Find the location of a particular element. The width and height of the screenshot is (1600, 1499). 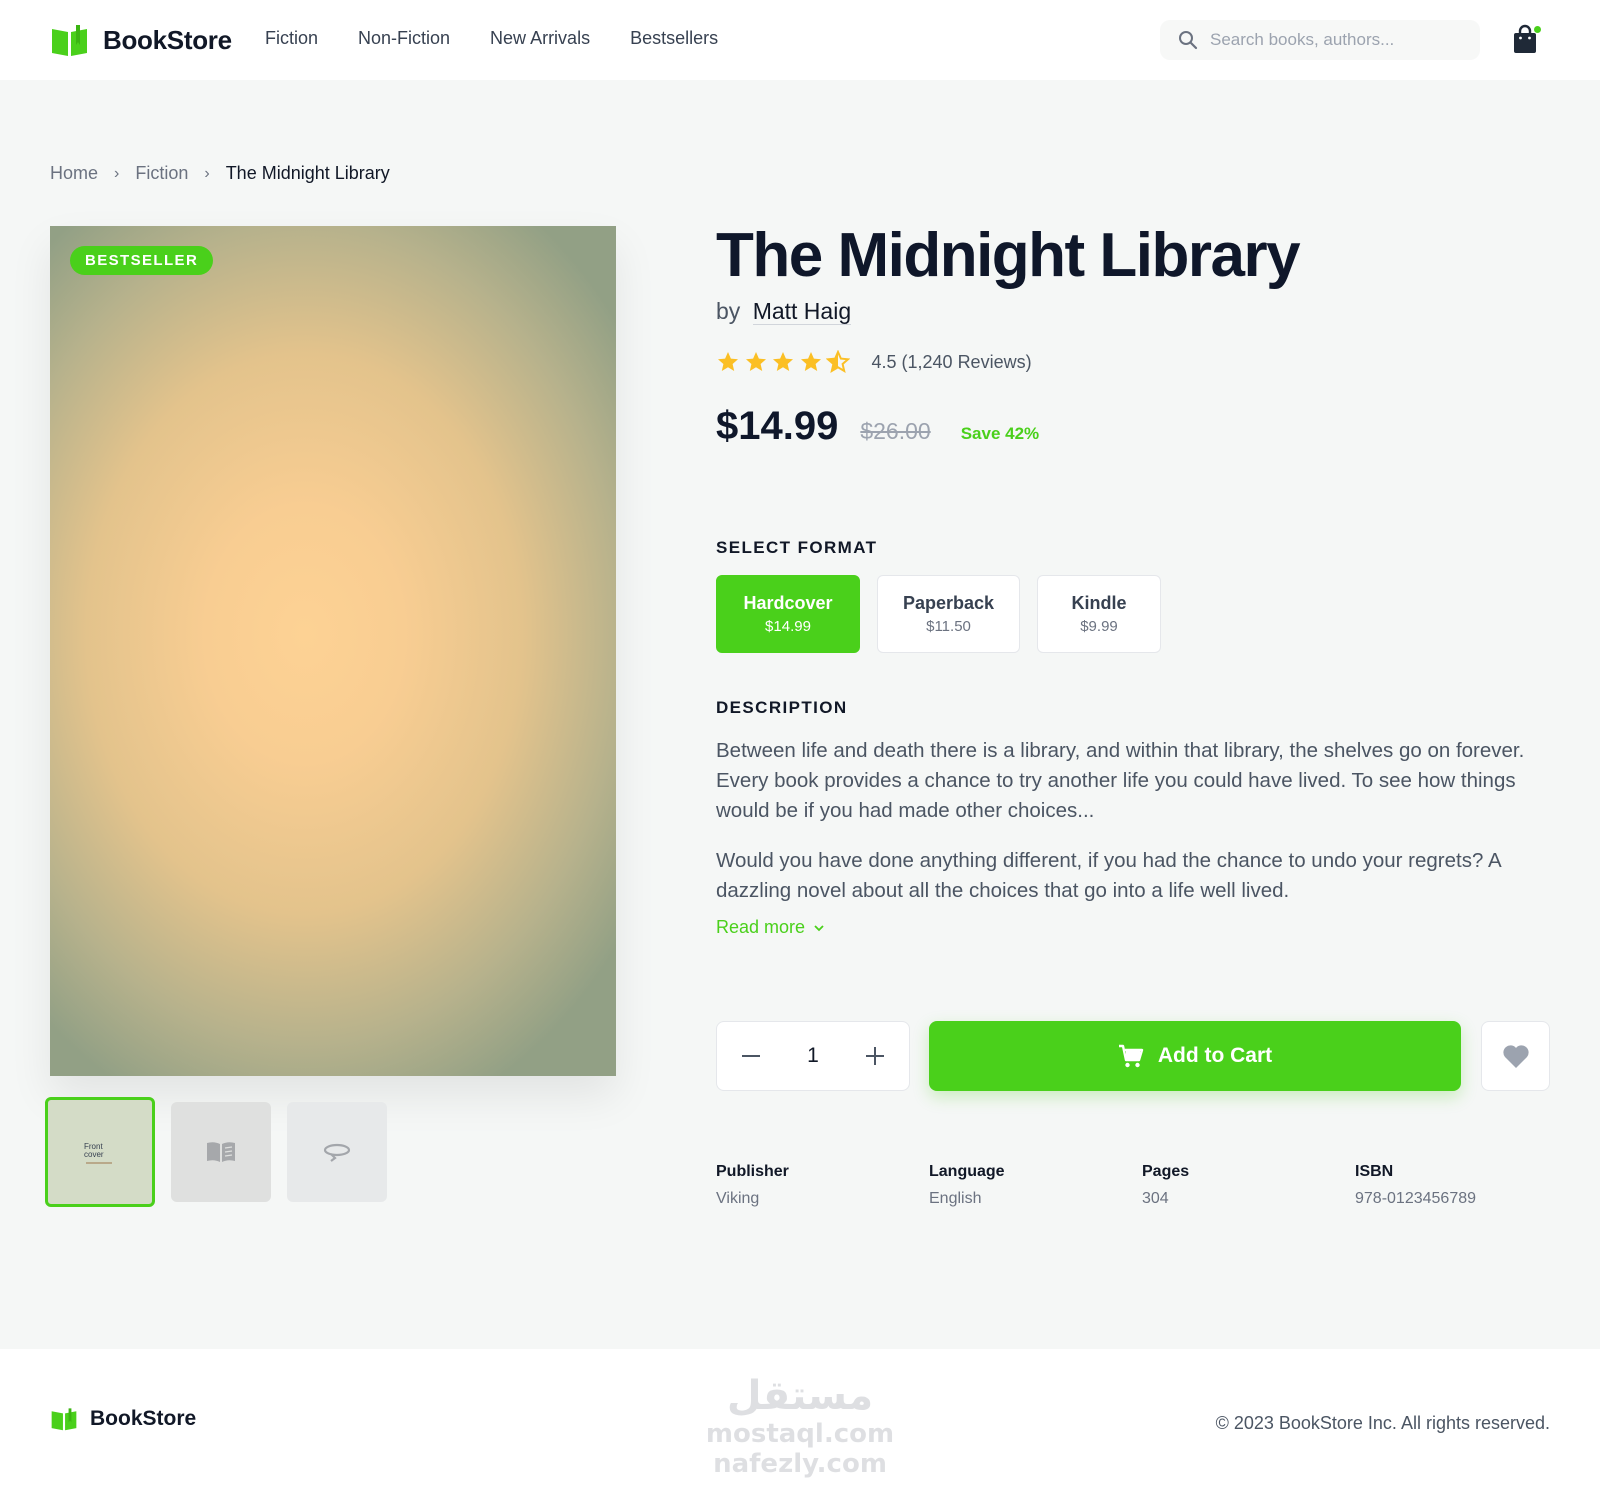

chevron-down-icon is located at coordinates (819, 927).